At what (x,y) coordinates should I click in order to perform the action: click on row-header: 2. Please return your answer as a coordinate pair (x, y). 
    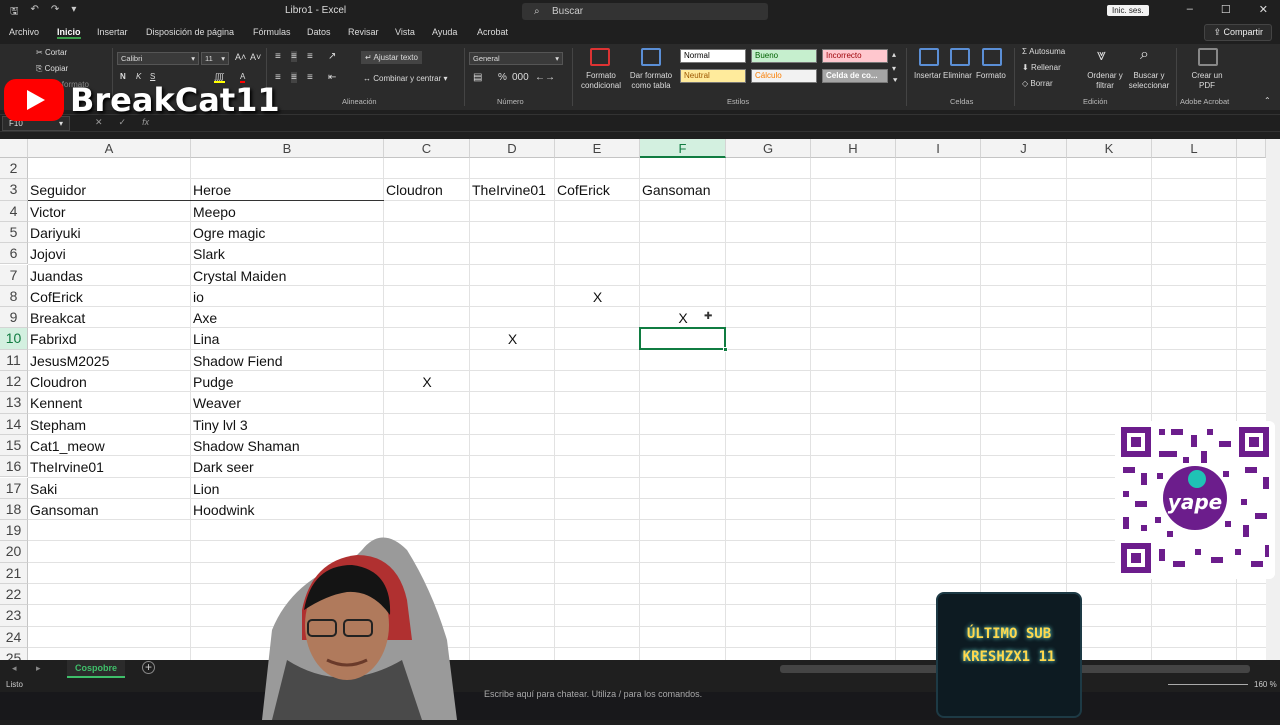
    Looking at the image, I should click on (14, 169).